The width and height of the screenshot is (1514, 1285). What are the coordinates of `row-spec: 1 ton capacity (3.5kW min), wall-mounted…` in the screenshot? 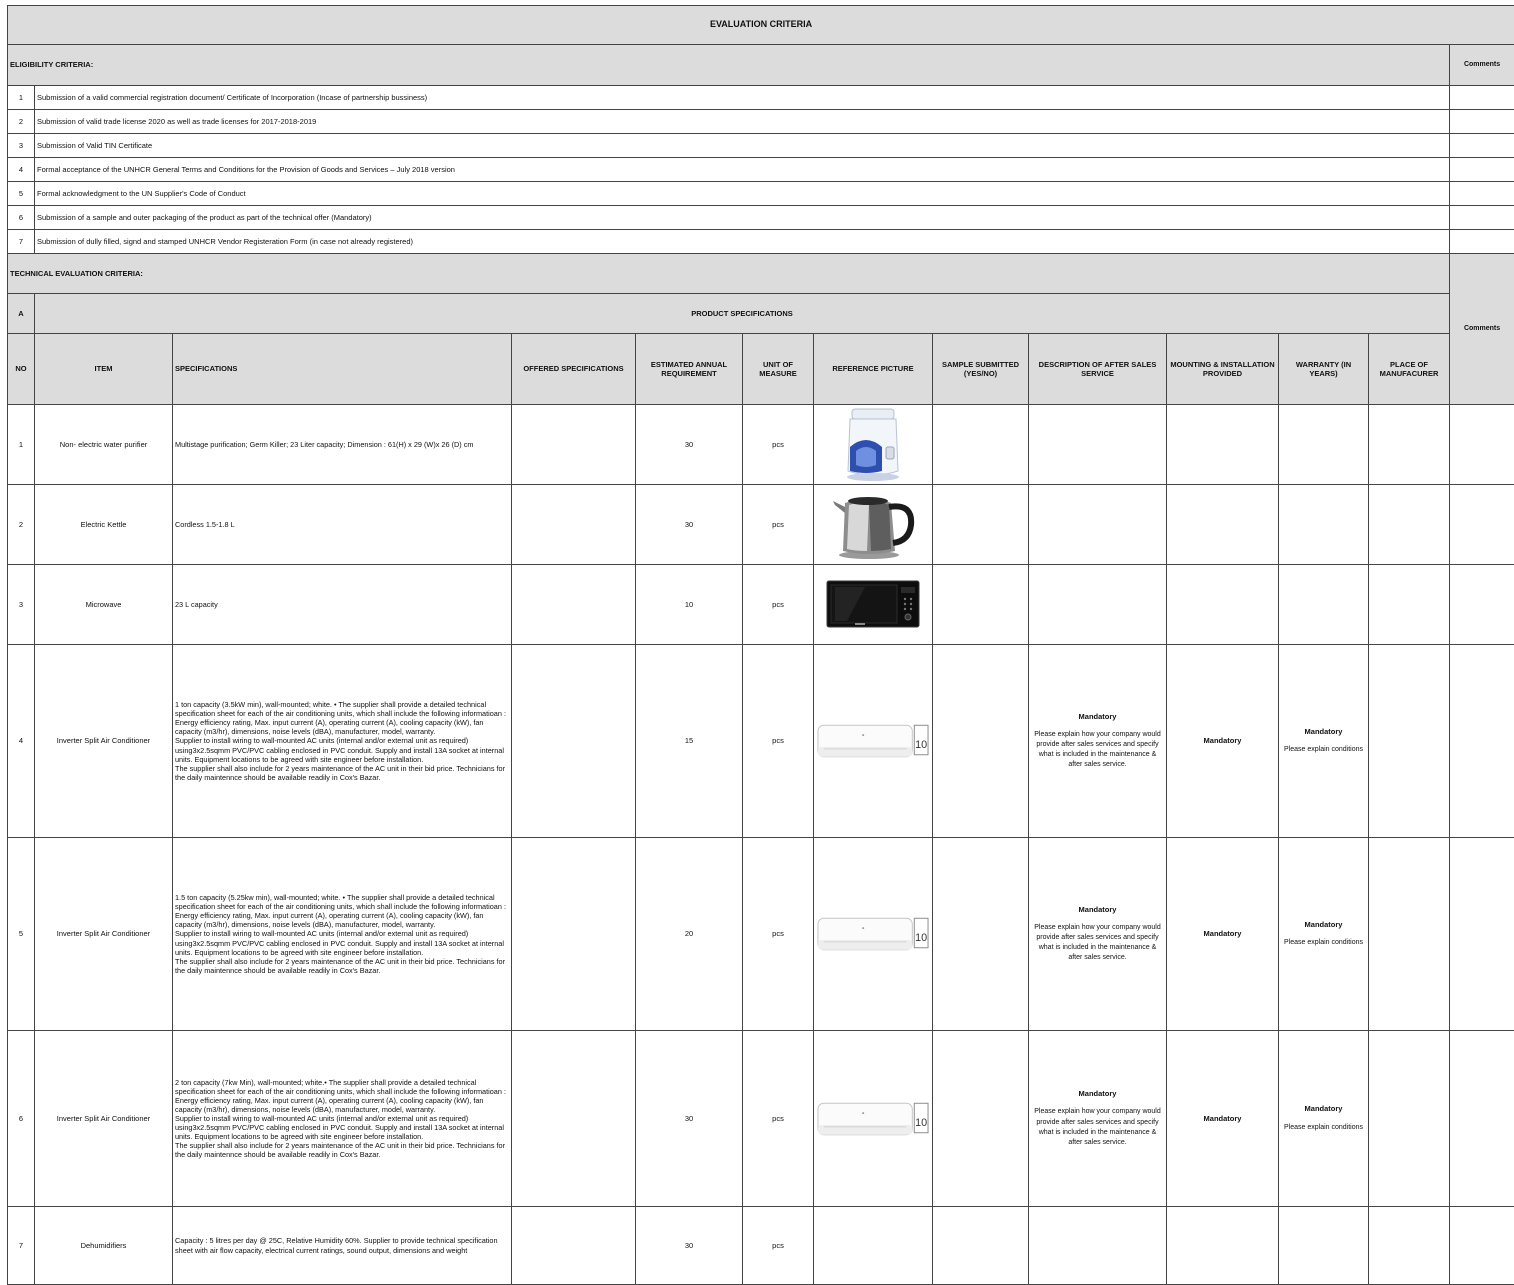 It's located at (342, 741).